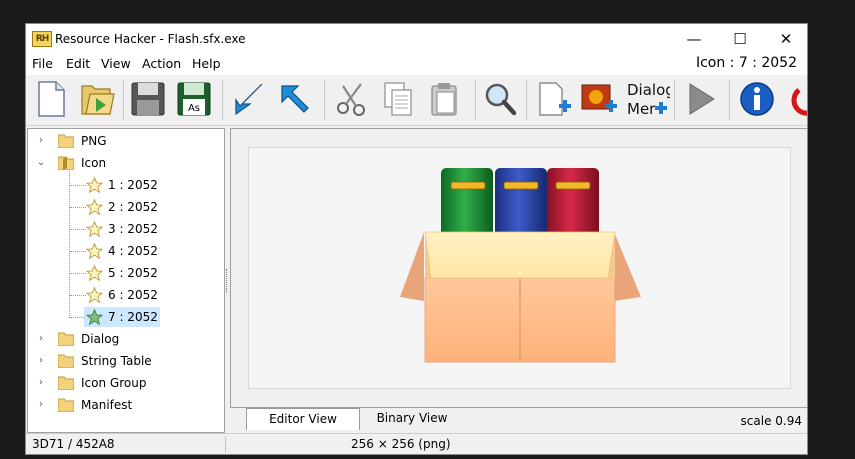 The height and width of the screenshot is (459, 855). Describe the element at coordinates (133, 207) in the screenshot. I see `tree-item-label: 2 : 2052` at that location.